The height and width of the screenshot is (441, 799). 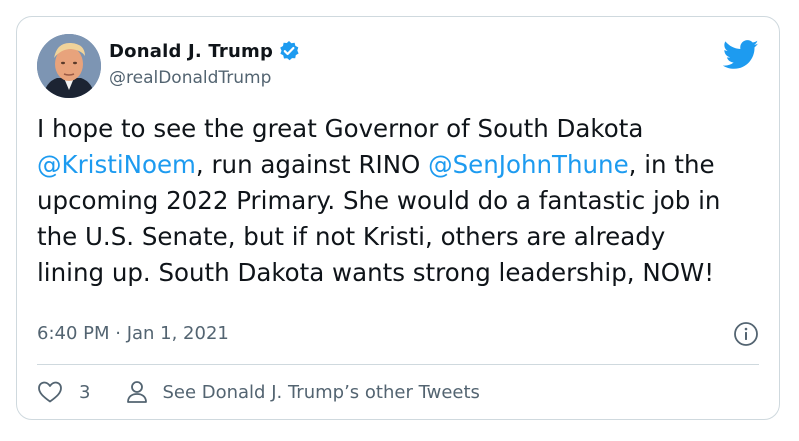 I want to click on author-display-name: Donald J. Trump, so click(x=191, y=51).